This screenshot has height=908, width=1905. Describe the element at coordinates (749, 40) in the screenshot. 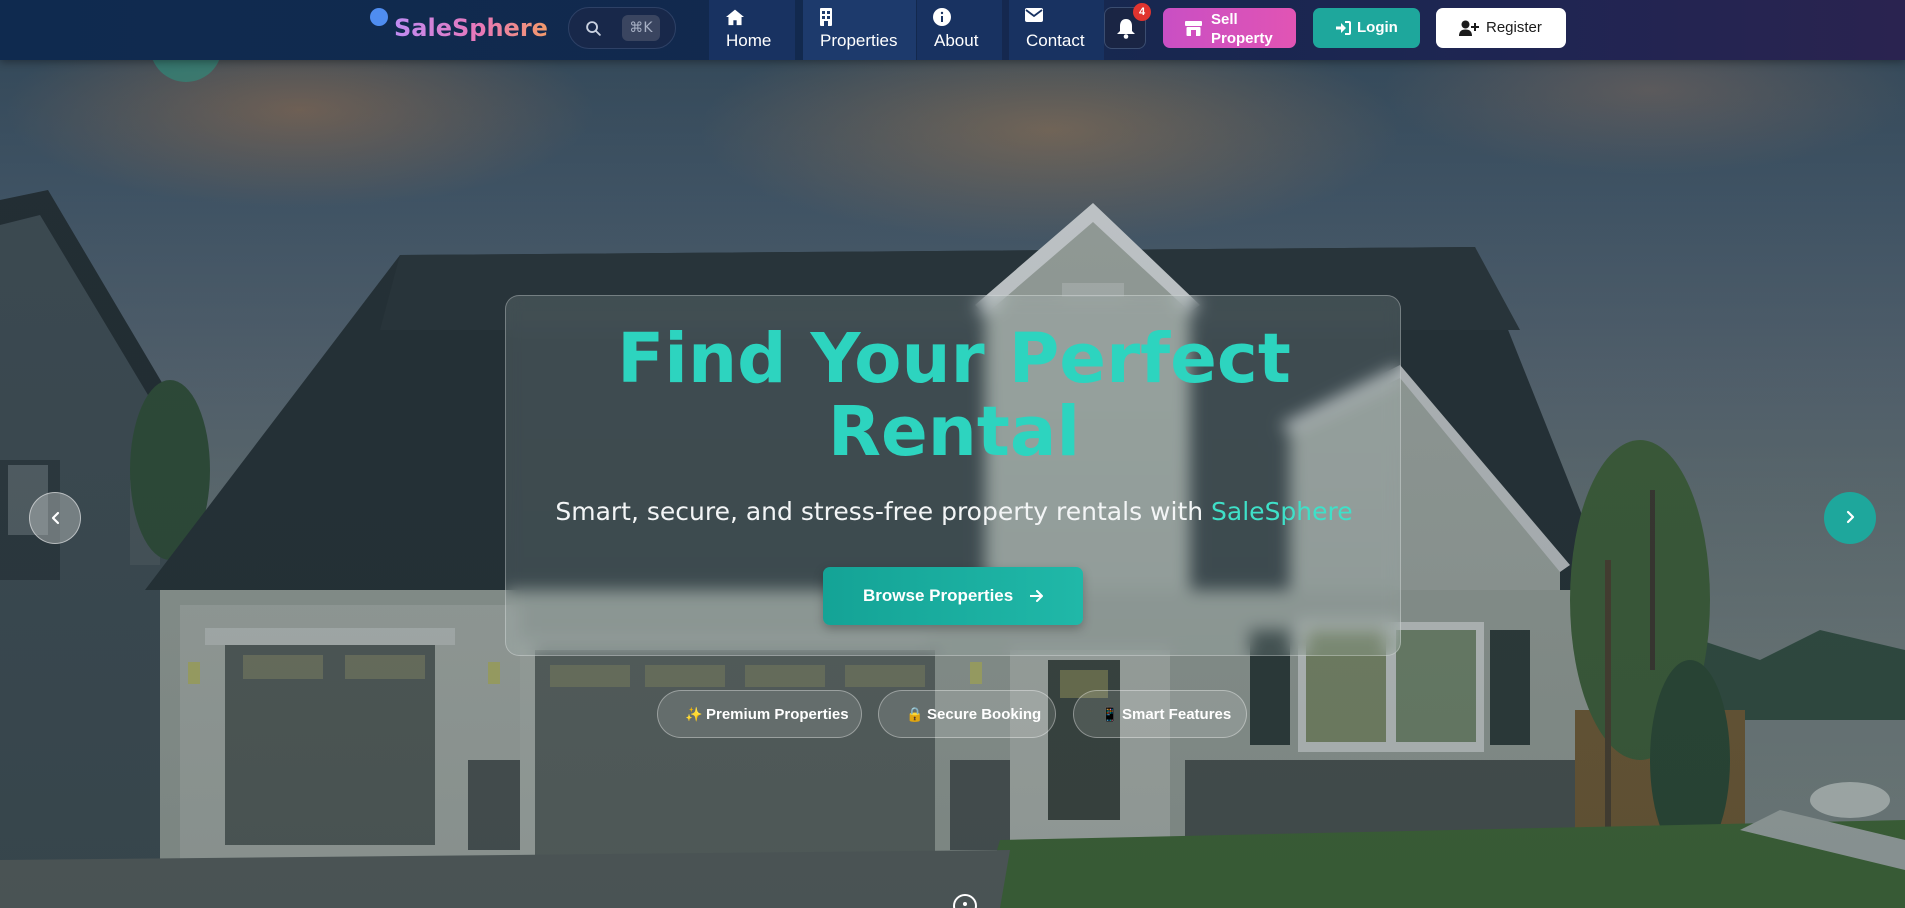

I see `nav-home-label: Home` at that location.